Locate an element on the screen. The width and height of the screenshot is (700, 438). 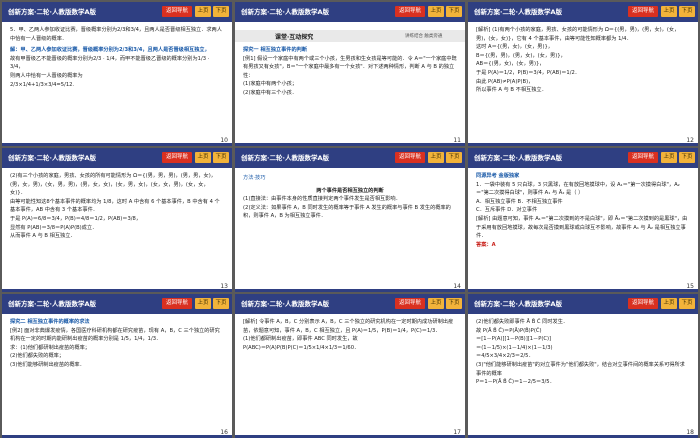
text-line: 故 P(Ā B̄ C̄)＝P(Ā)P(B̄)P(C̄) is located at coordinates (509, 330).